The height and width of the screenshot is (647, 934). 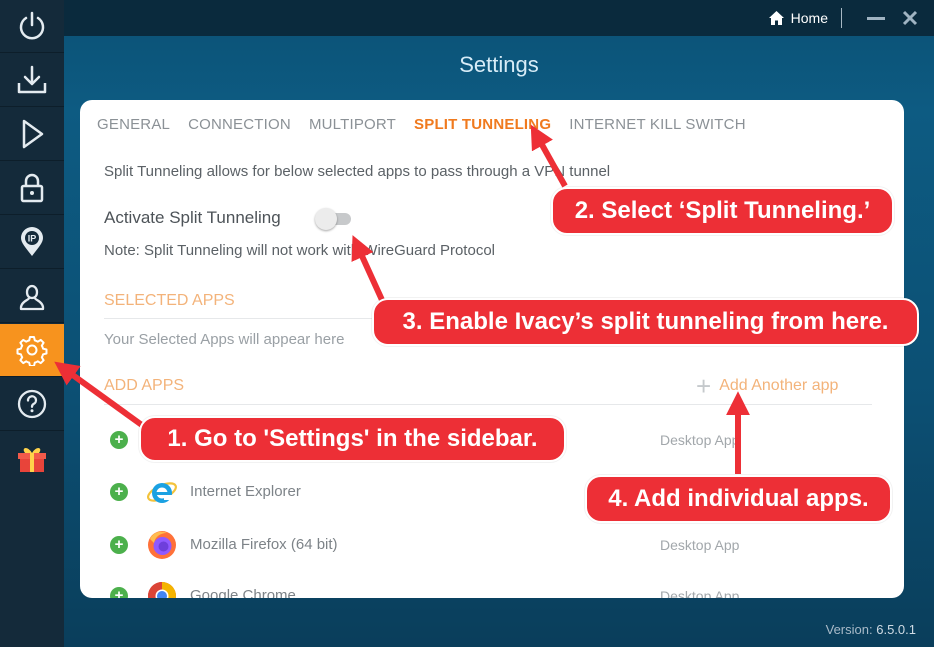 What do you see at coordinates (192, 217) in the screenshot?
I see `activate-split-tunneling-label: Activate Split Tunneling` at bounding box center [192, 217].